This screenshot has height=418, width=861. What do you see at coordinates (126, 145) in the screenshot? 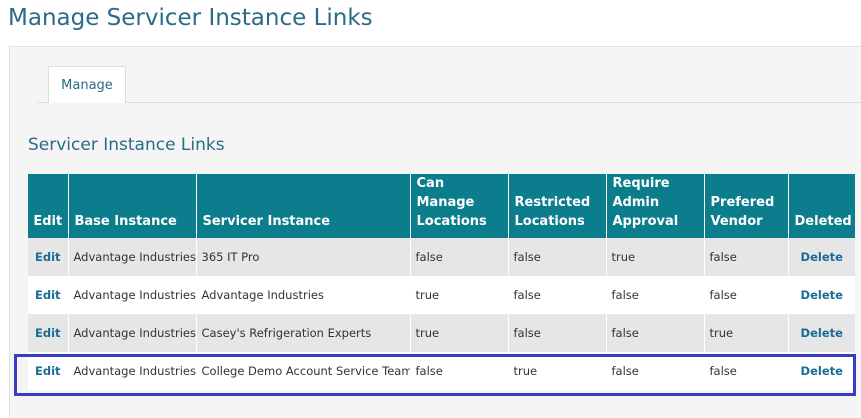
I see `section-title: Servicer Instance Links` at bounding box center [126, 145].